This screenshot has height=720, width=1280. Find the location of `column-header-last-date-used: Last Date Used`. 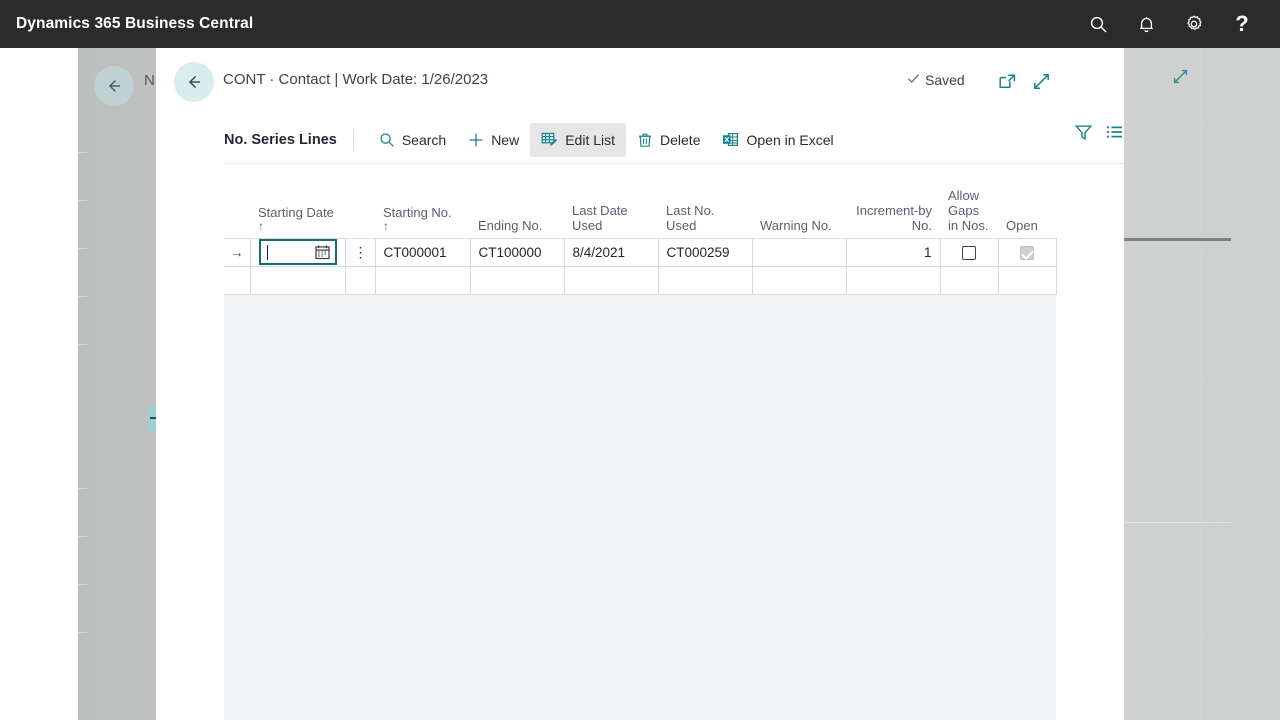

column-header-last-date-used: Last Date Used is located at coordinates (611, 201).